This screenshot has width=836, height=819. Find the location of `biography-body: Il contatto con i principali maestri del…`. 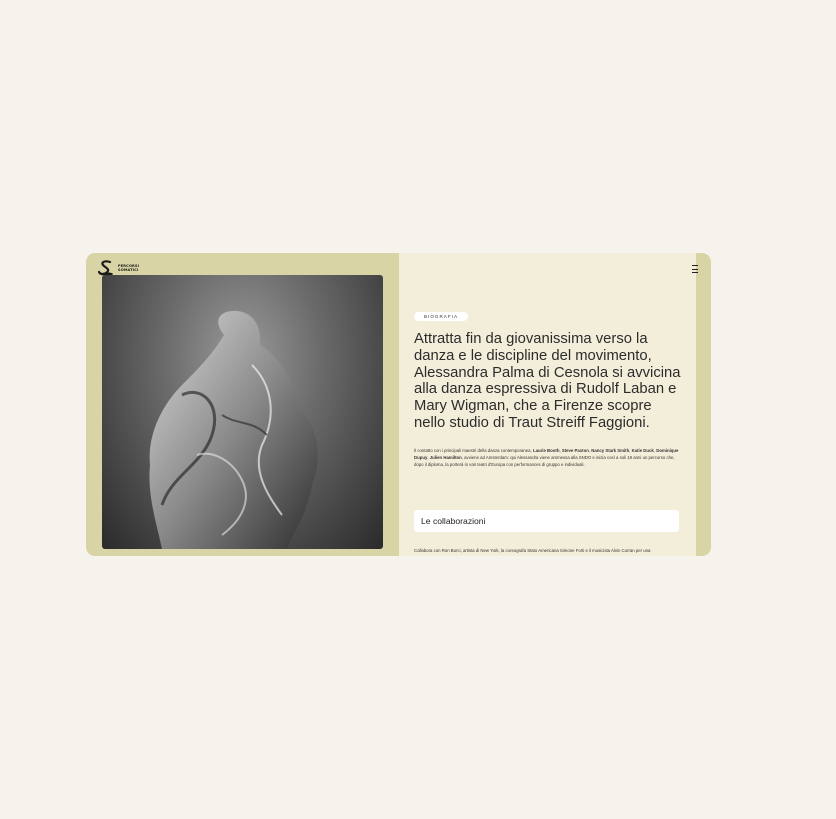

biography-body: Il contatto con i principali maestri del… is located at coordinates (546, 457).